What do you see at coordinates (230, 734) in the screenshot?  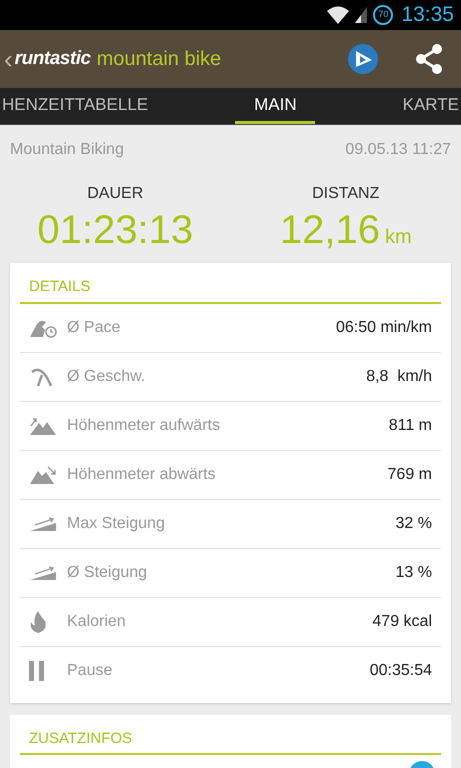 I see `section-title: ZUSATZINFOS` at bounding box center [230, 734].